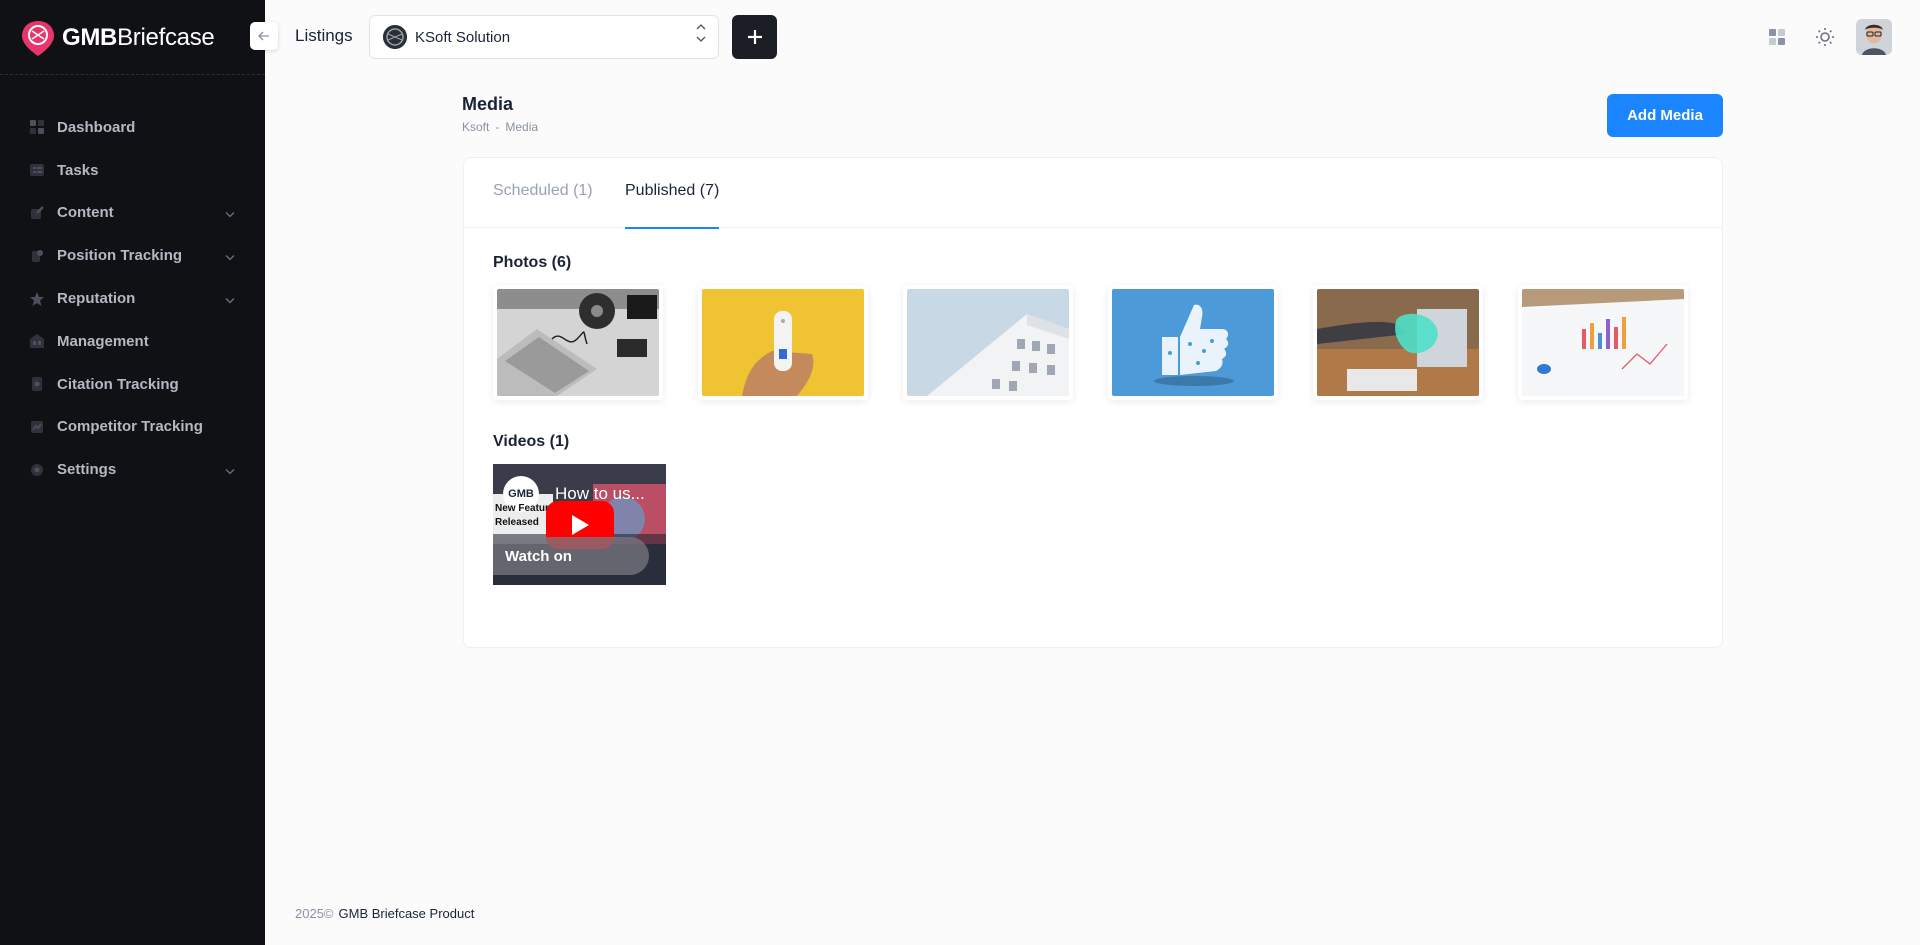  What do you see at coordinates (1825, 37) in the screenshot?
I see `theme-sun-icon` at bounding box center [1825, 37].